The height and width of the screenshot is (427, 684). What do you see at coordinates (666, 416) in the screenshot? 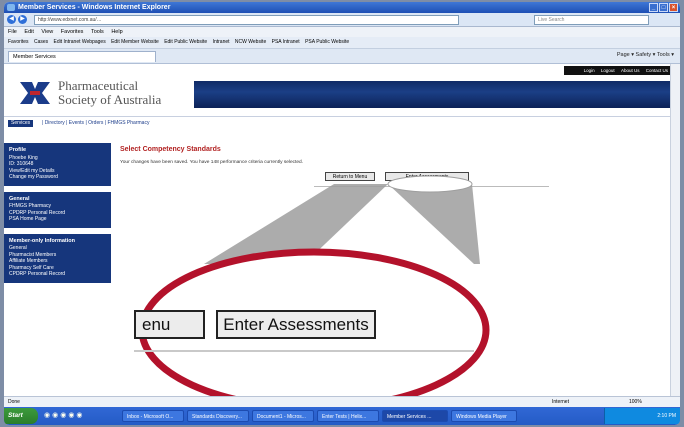
I see `clock: 2:10 PM` at bounding box center [666, 416].